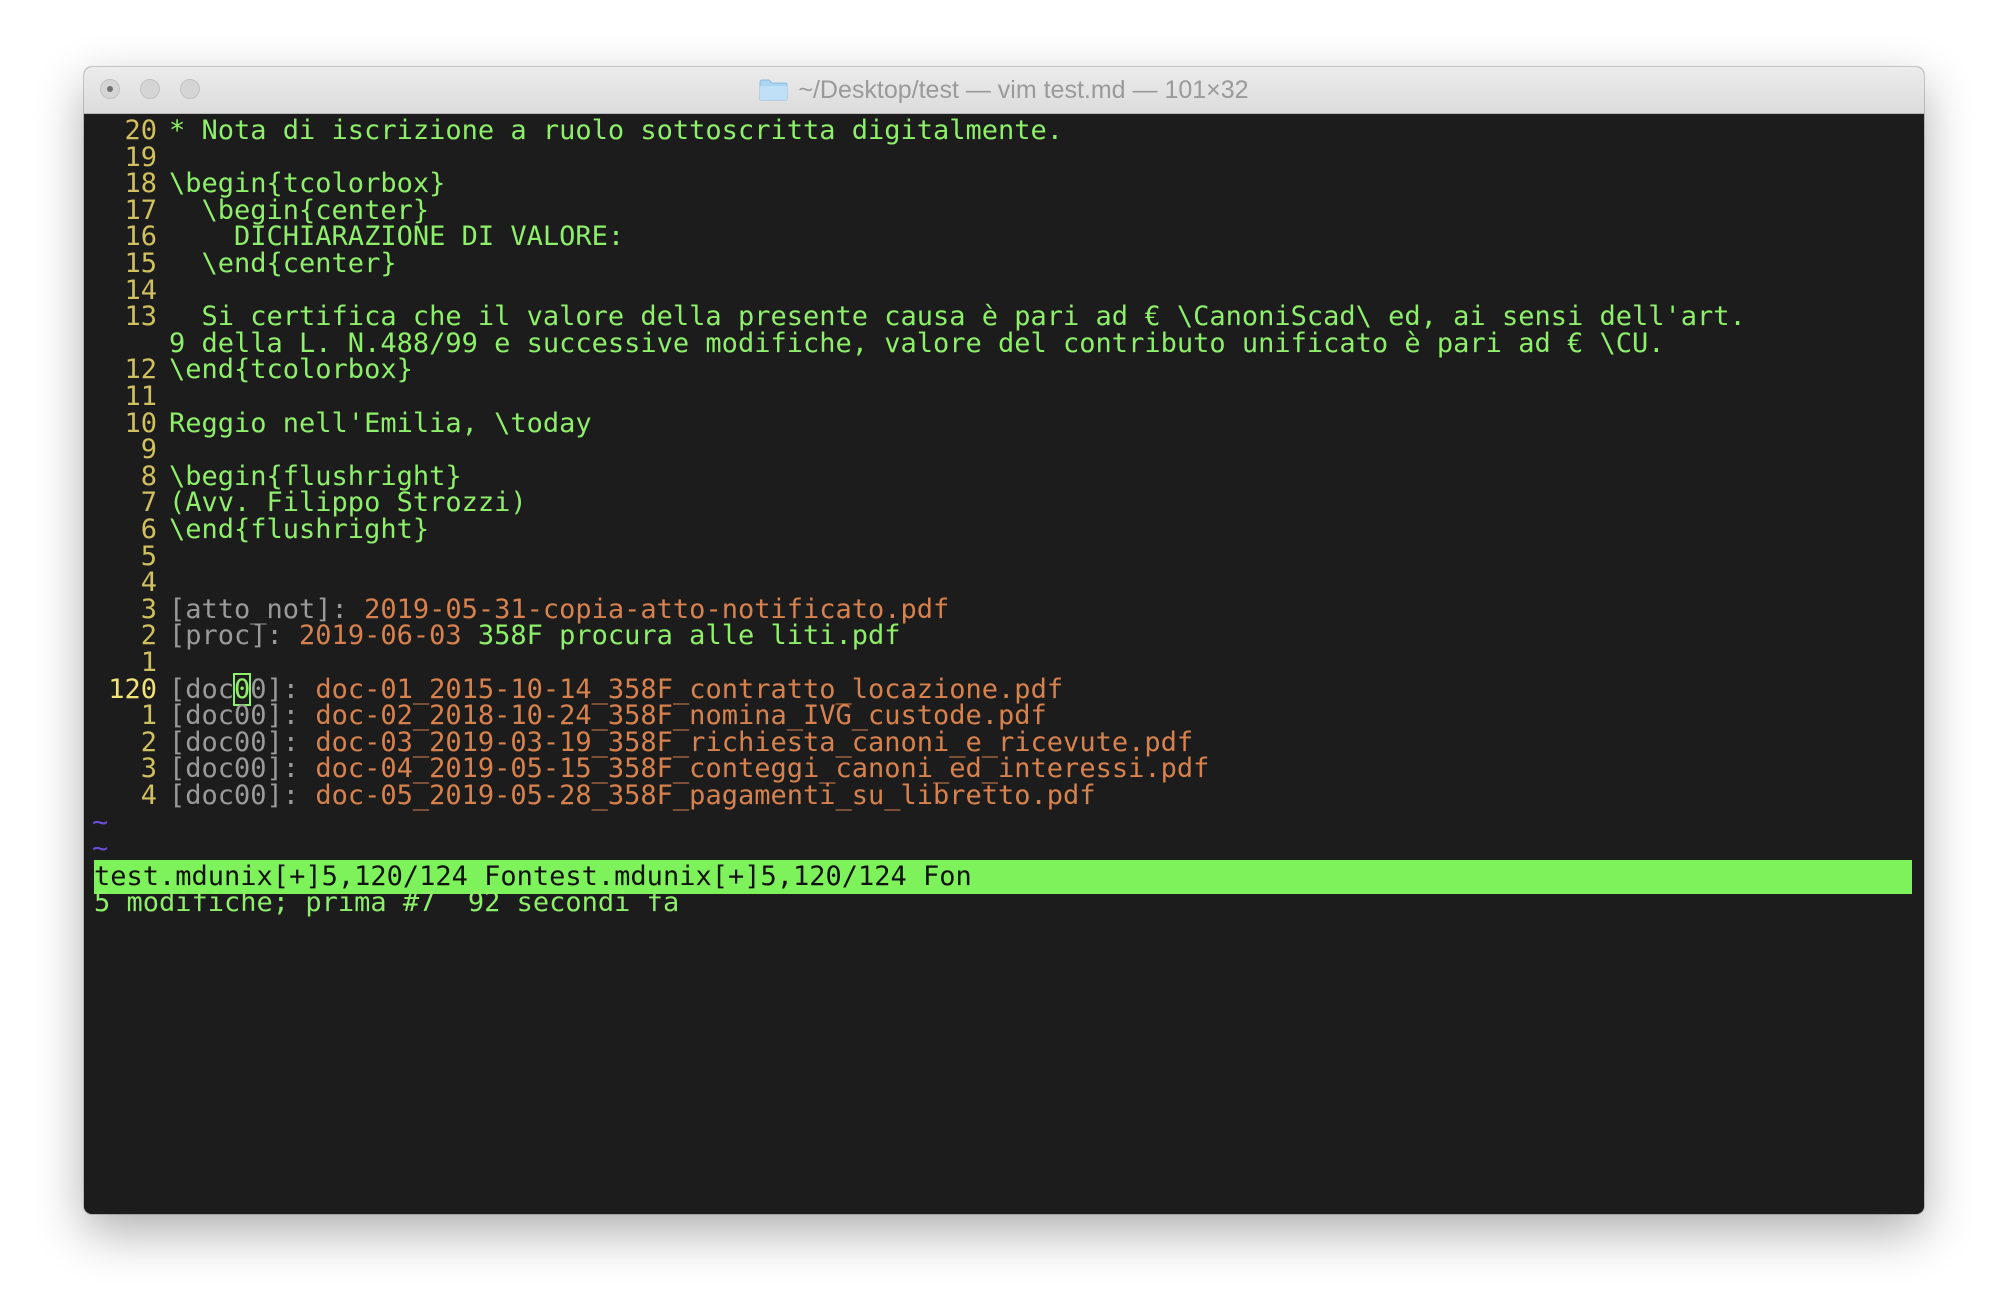 This screenshot has height=1314, width=2006. I want to click on line-text: 358F procura alle liti.pdf, so click(681, 636).